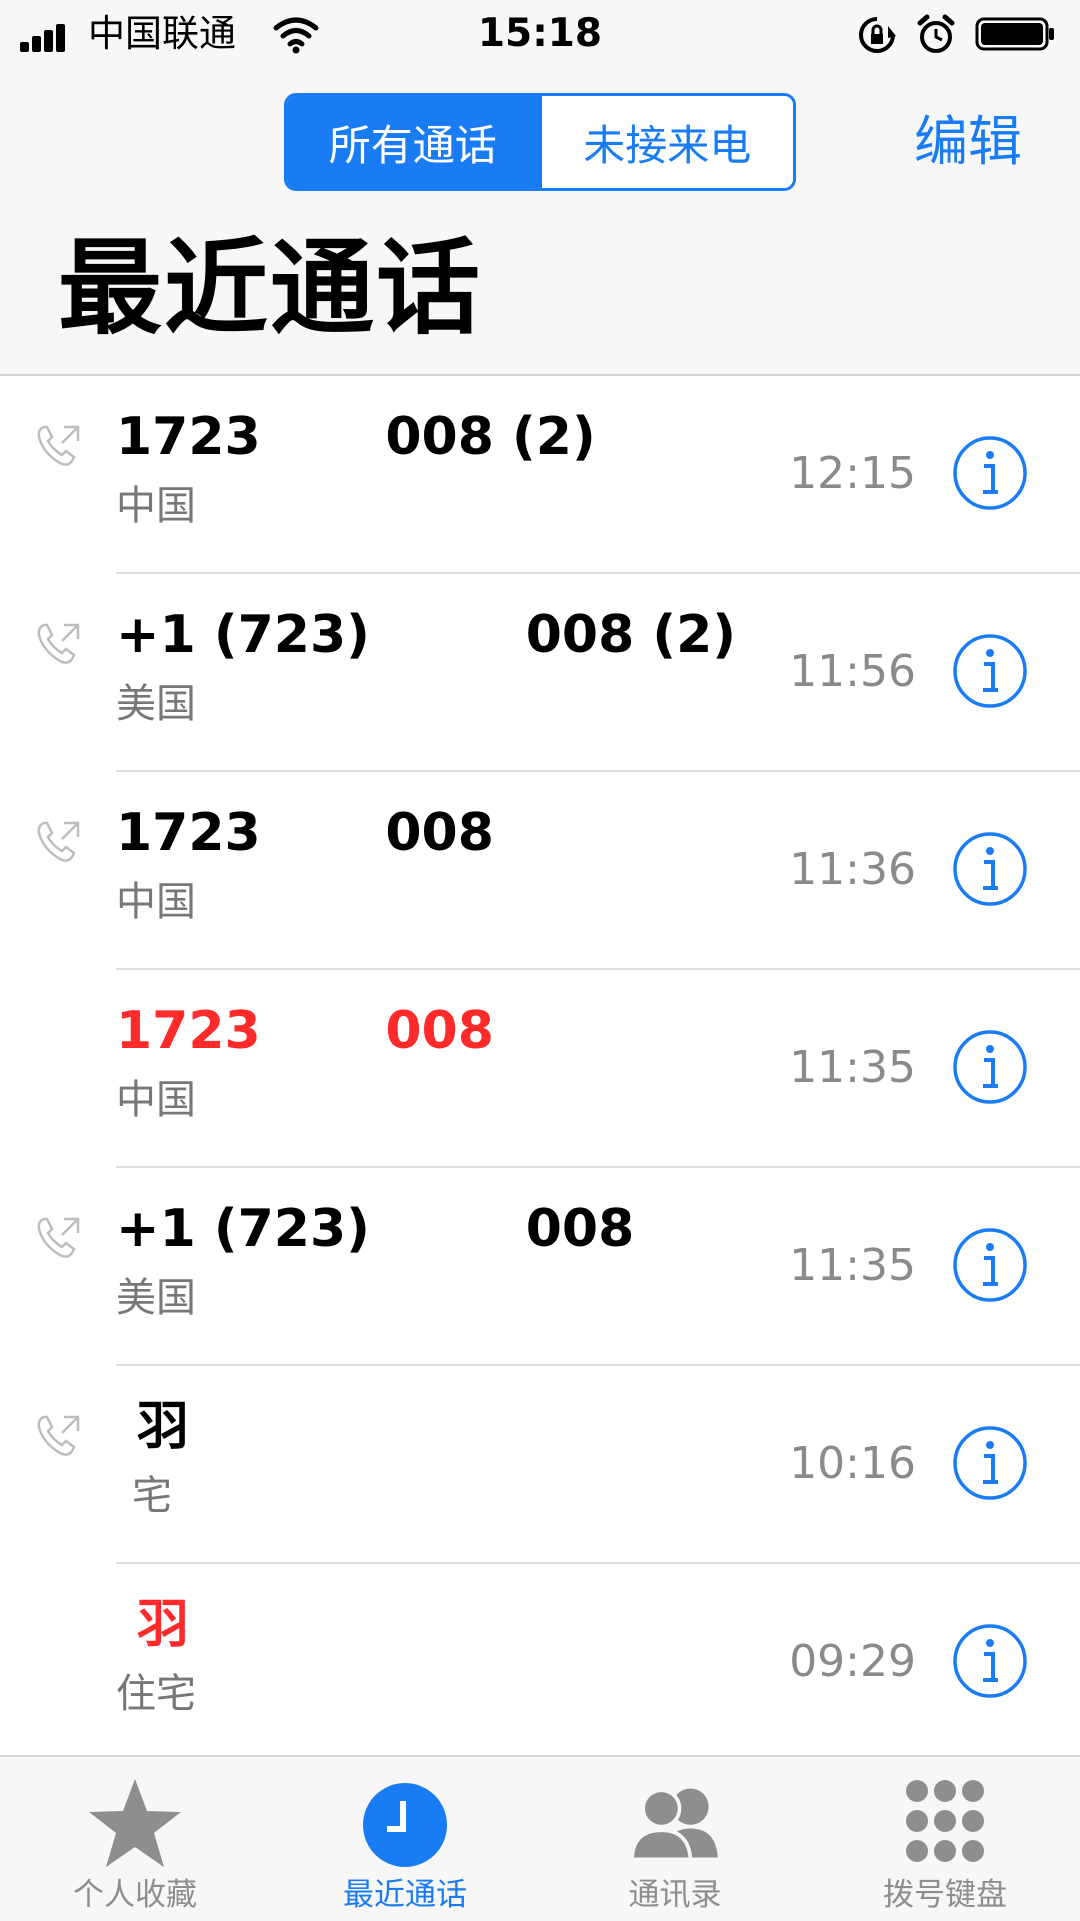 The height and width of the screenshot is (1921, 1080). Describe the element at coordinates (144, 1496) in the screenshot. I see `call-number-label: 宅` at that location.